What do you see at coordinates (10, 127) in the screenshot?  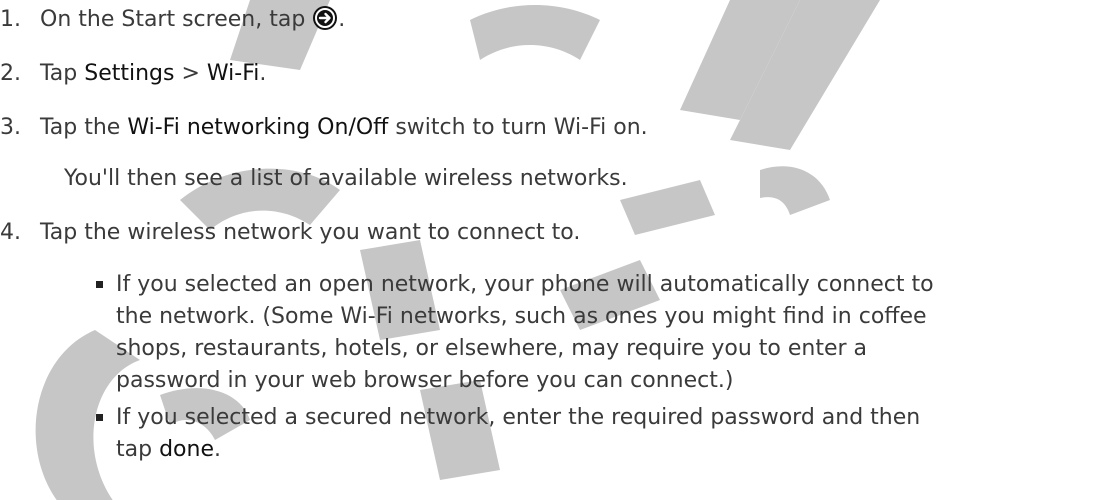 I see `step-number: 3.` at bounding box center [10, 127].